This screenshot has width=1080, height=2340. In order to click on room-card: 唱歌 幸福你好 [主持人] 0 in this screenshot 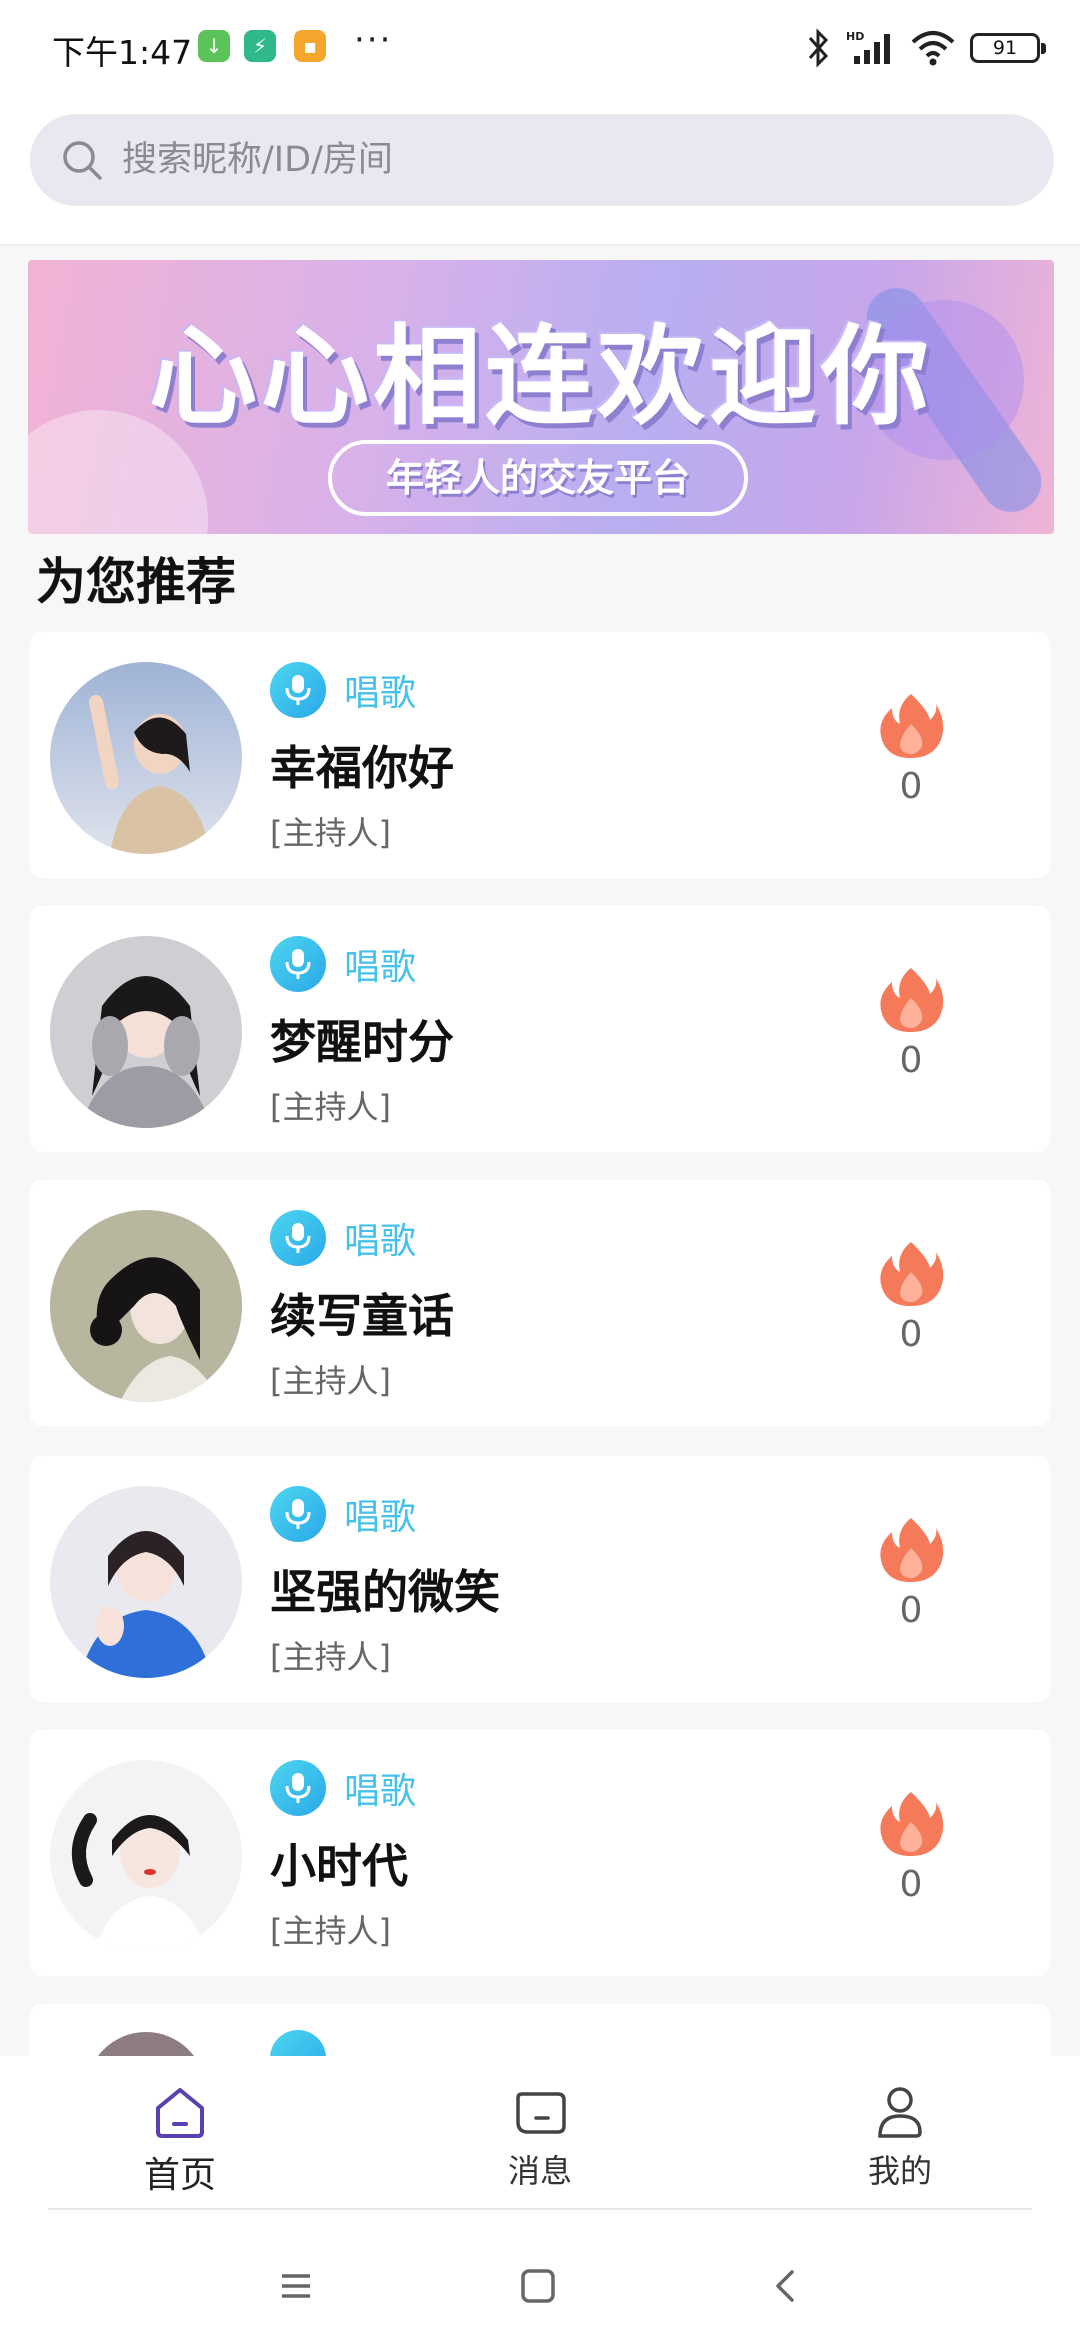, I will do `click(540, 755)`.